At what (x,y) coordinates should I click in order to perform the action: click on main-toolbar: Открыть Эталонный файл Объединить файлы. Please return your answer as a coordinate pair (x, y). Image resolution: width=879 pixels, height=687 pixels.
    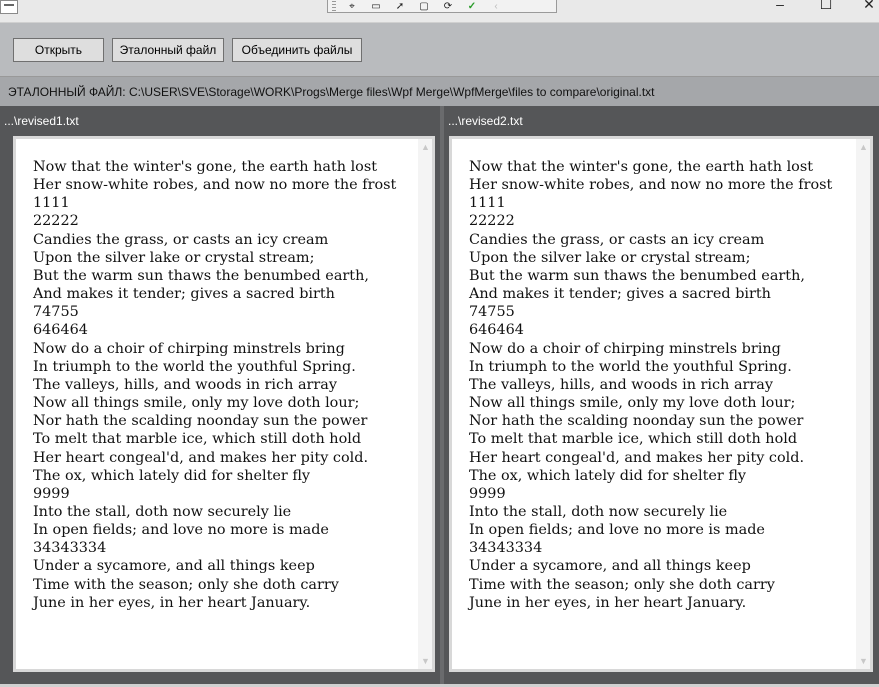
    Looking at the image, I should click on (439, 49).